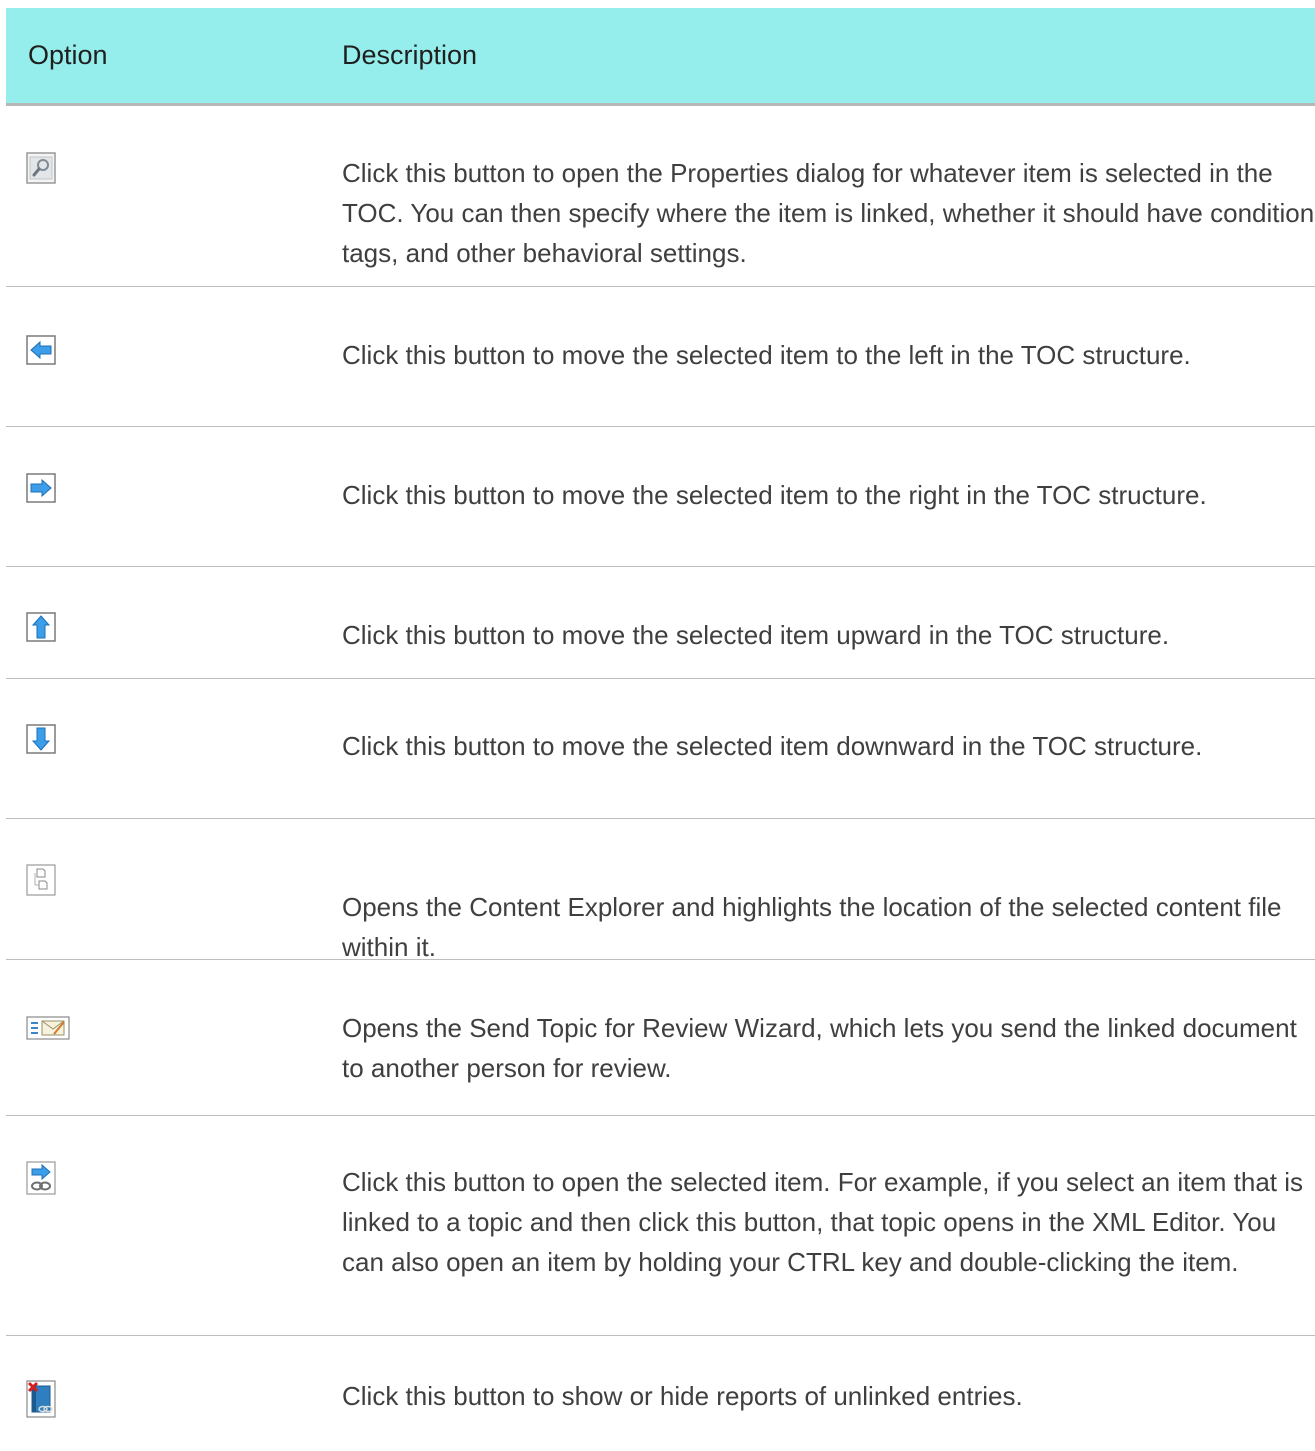 Image resolution: width=1315 pixels, height=1451 pixels. Describe the element at coordinates (46, 493) in the screenshot. I see `move-right-arrow-icon` at that location.